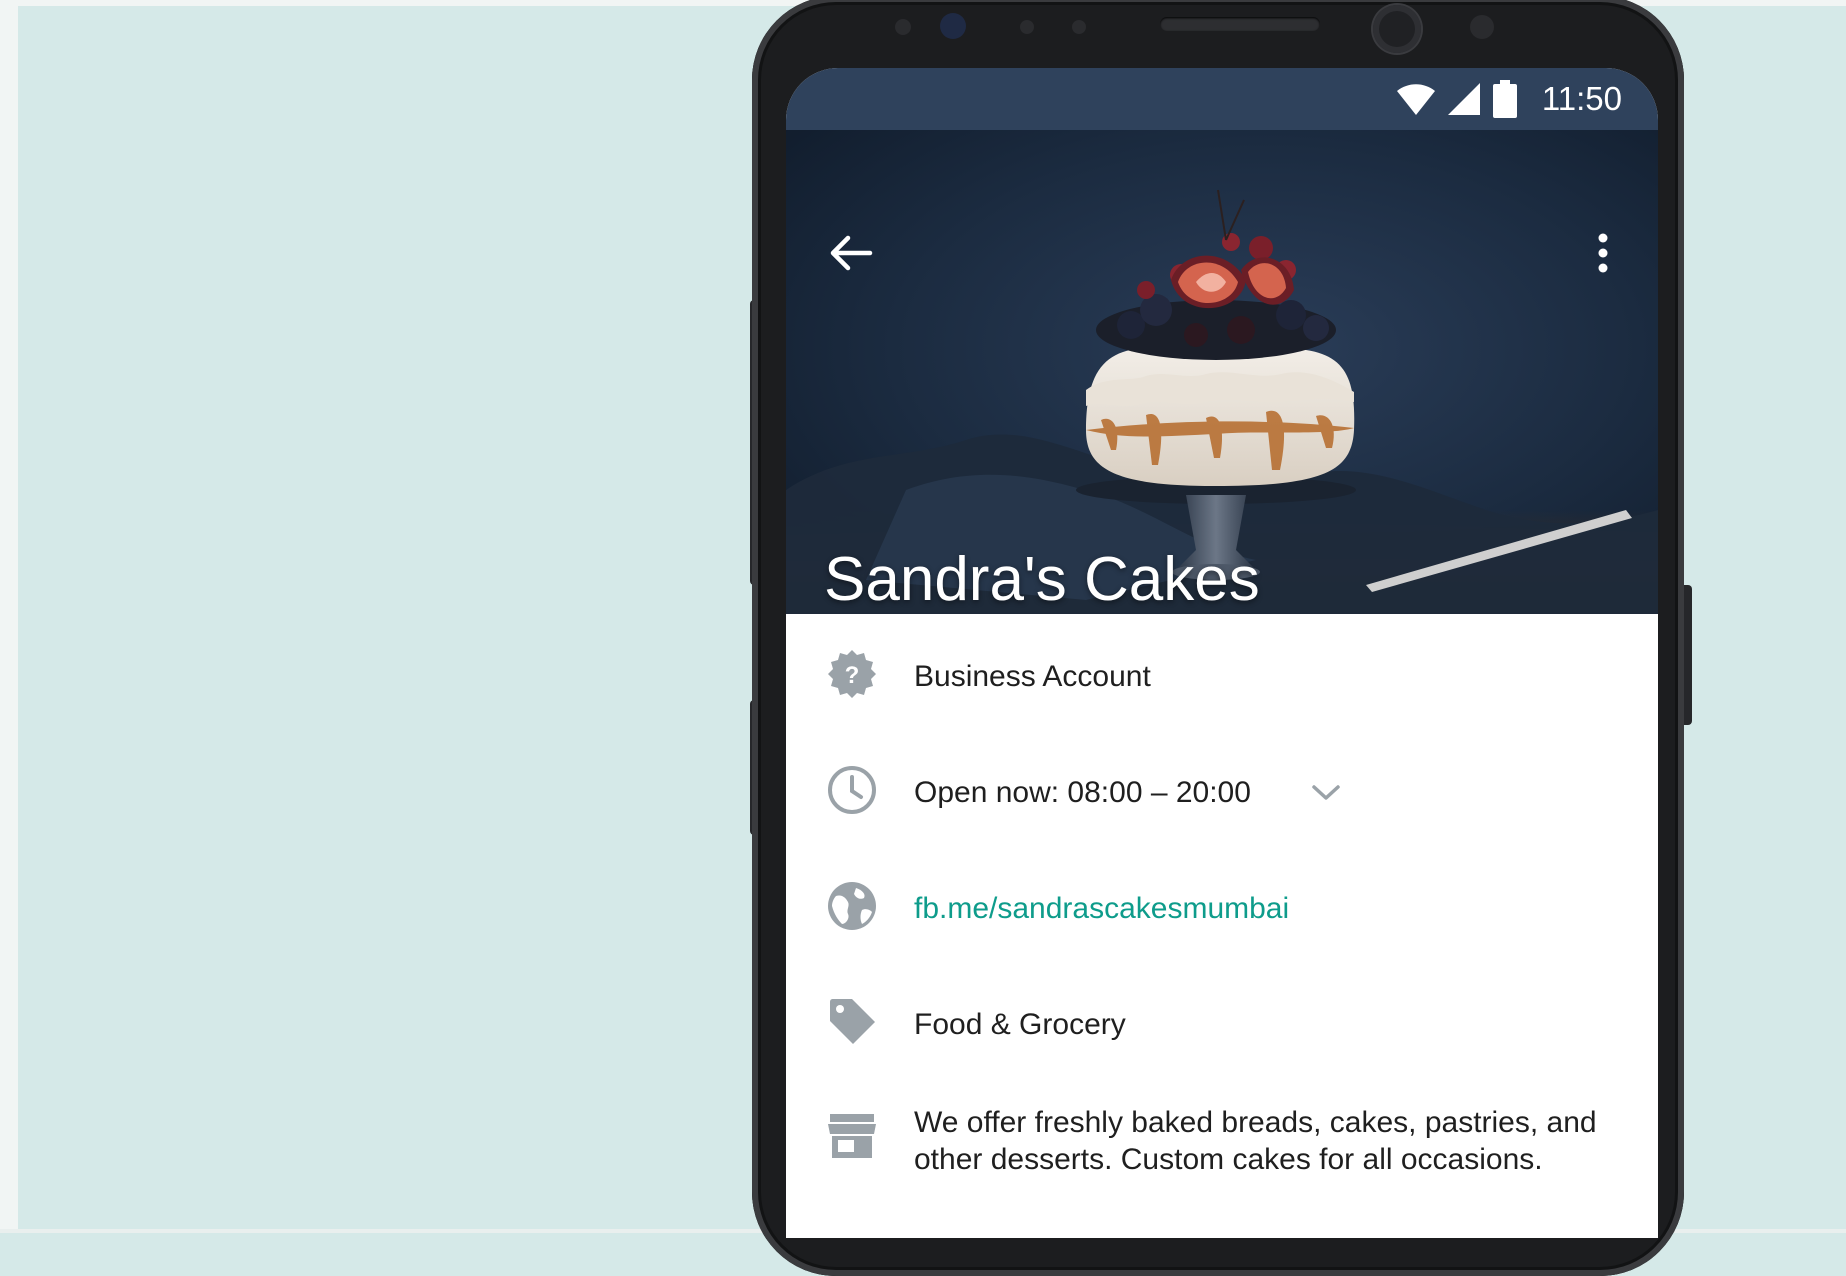 The height and width of the screenshot is (1276, 1846). What do you see at coordinates (1504, 99) in the screenshot?
I see `battery-icon` at bounding box center [1504, 99].